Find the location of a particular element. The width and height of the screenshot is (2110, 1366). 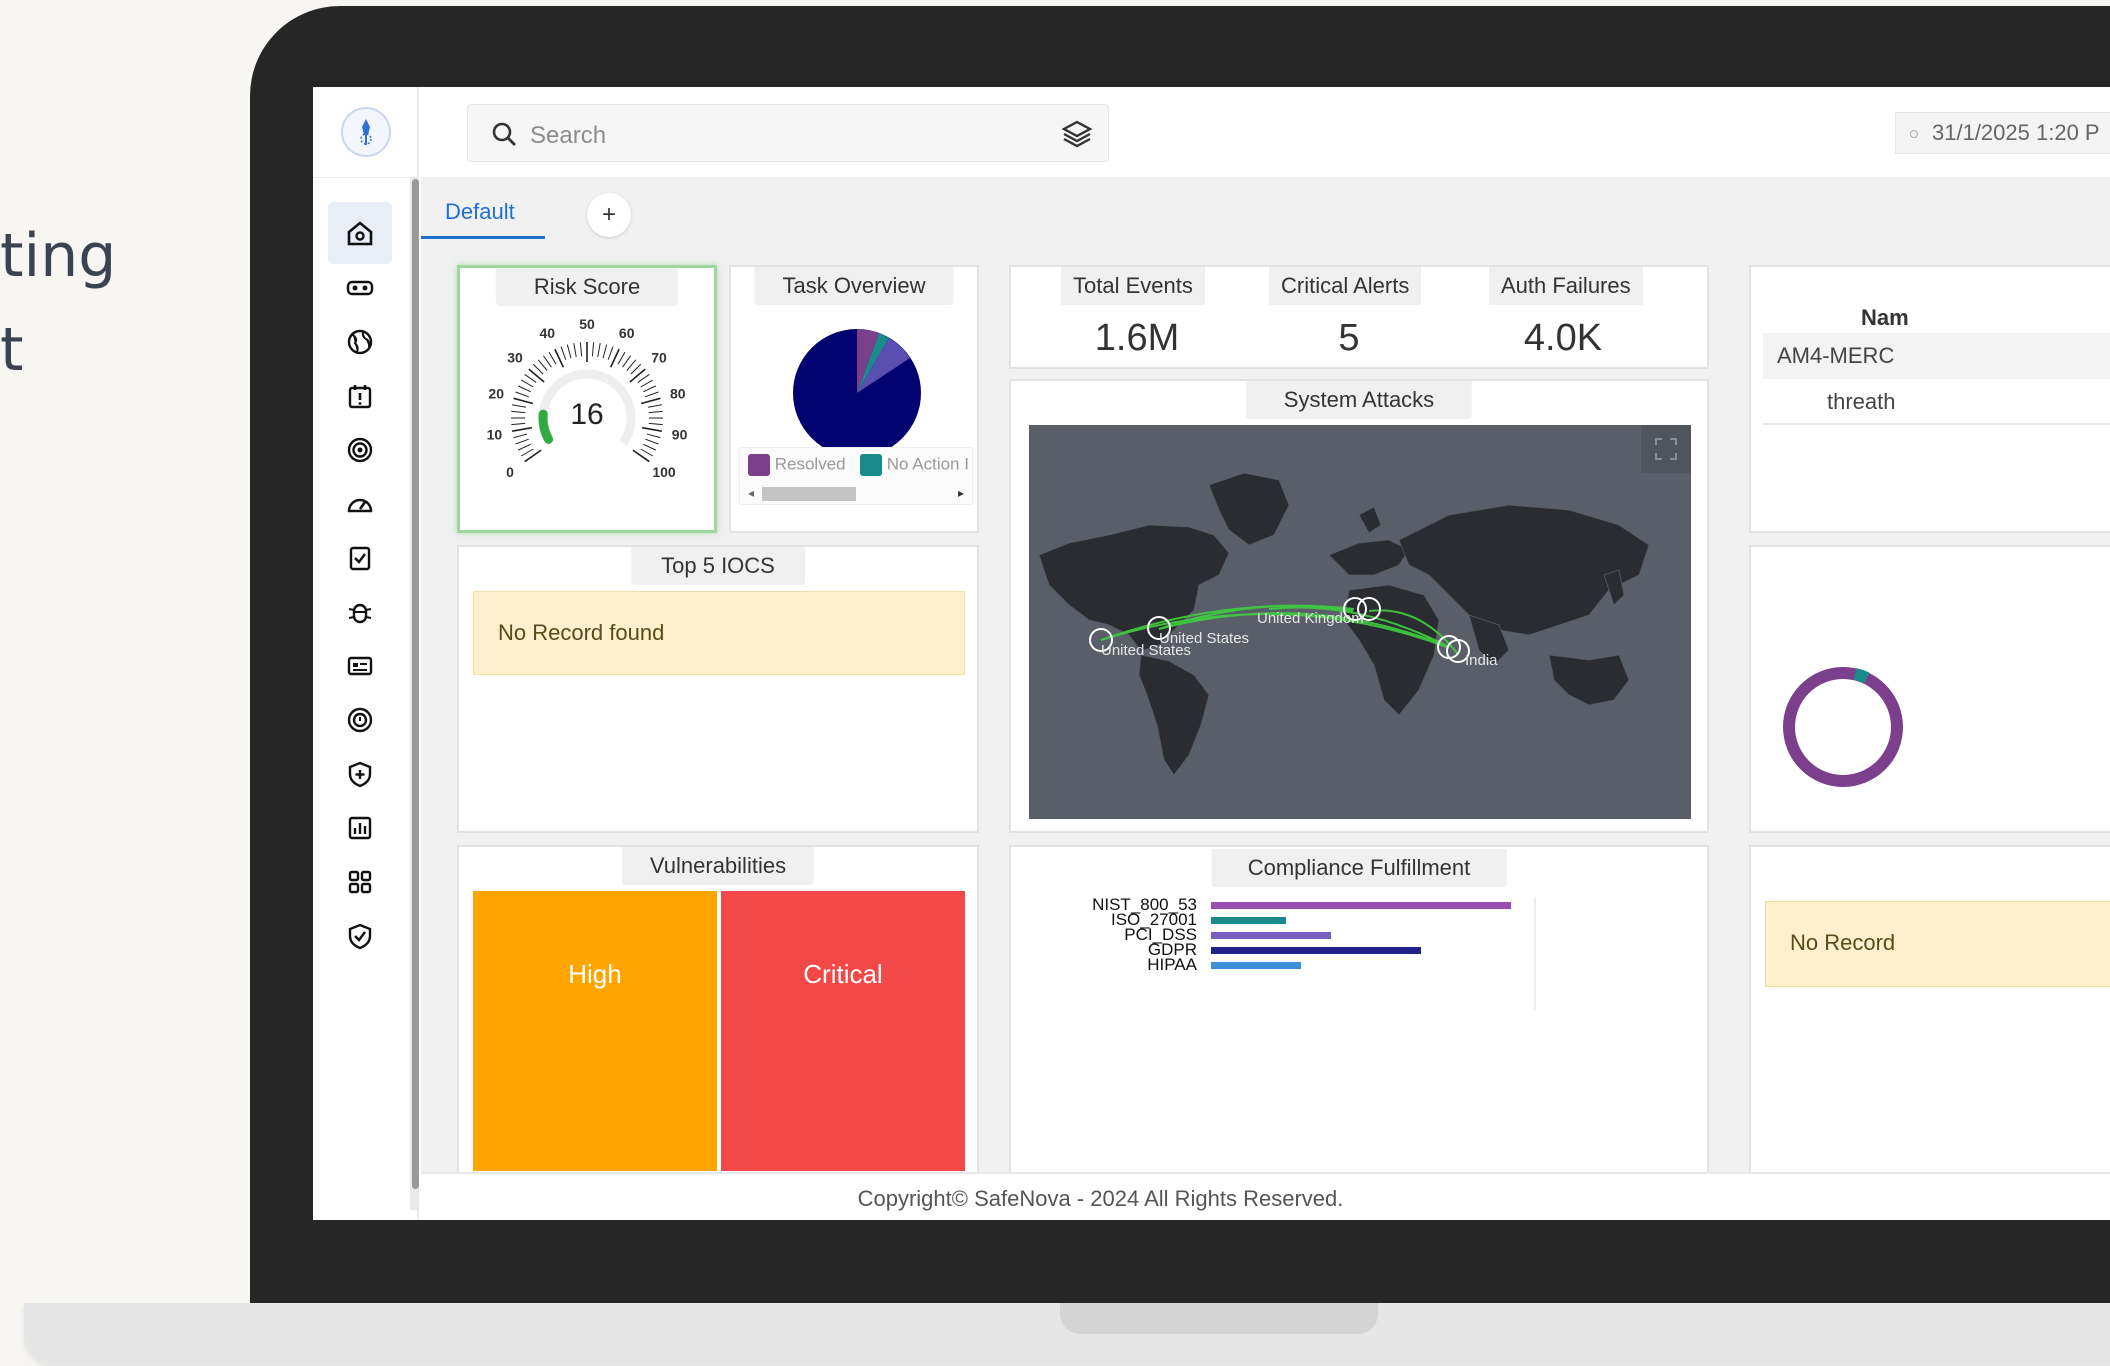

gauge-tick-label: 10 is located at coordinates (495, 434).